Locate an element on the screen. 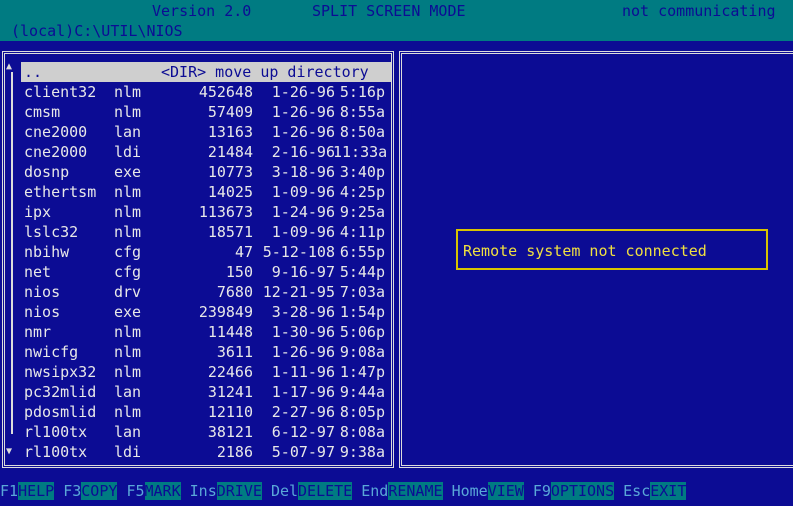 This screenshot has height=506, width=793. function-key-label: COPY is located at coordinates (99, 491).